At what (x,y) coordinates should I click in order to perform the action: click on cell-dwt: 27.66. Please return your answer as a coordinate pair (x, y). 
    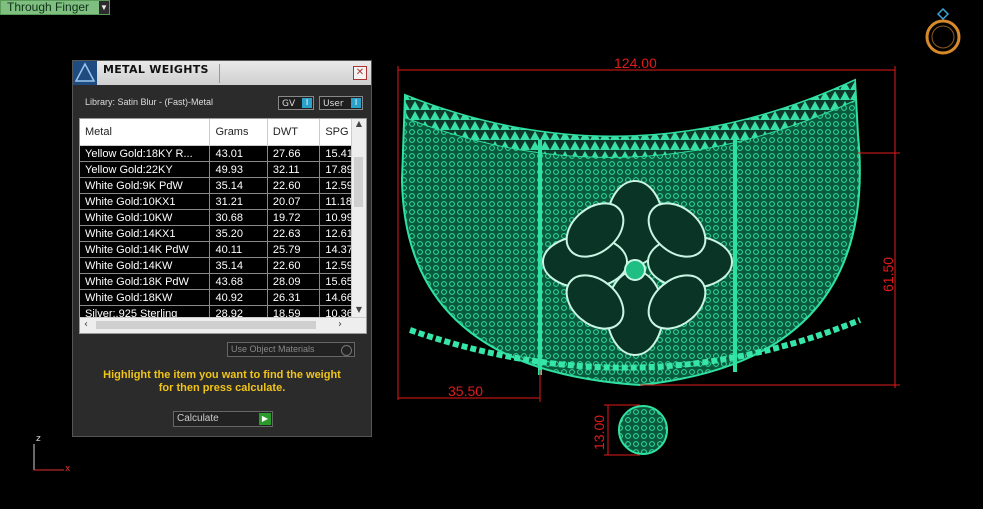
    Looking at the image, I should click on (294, 153).